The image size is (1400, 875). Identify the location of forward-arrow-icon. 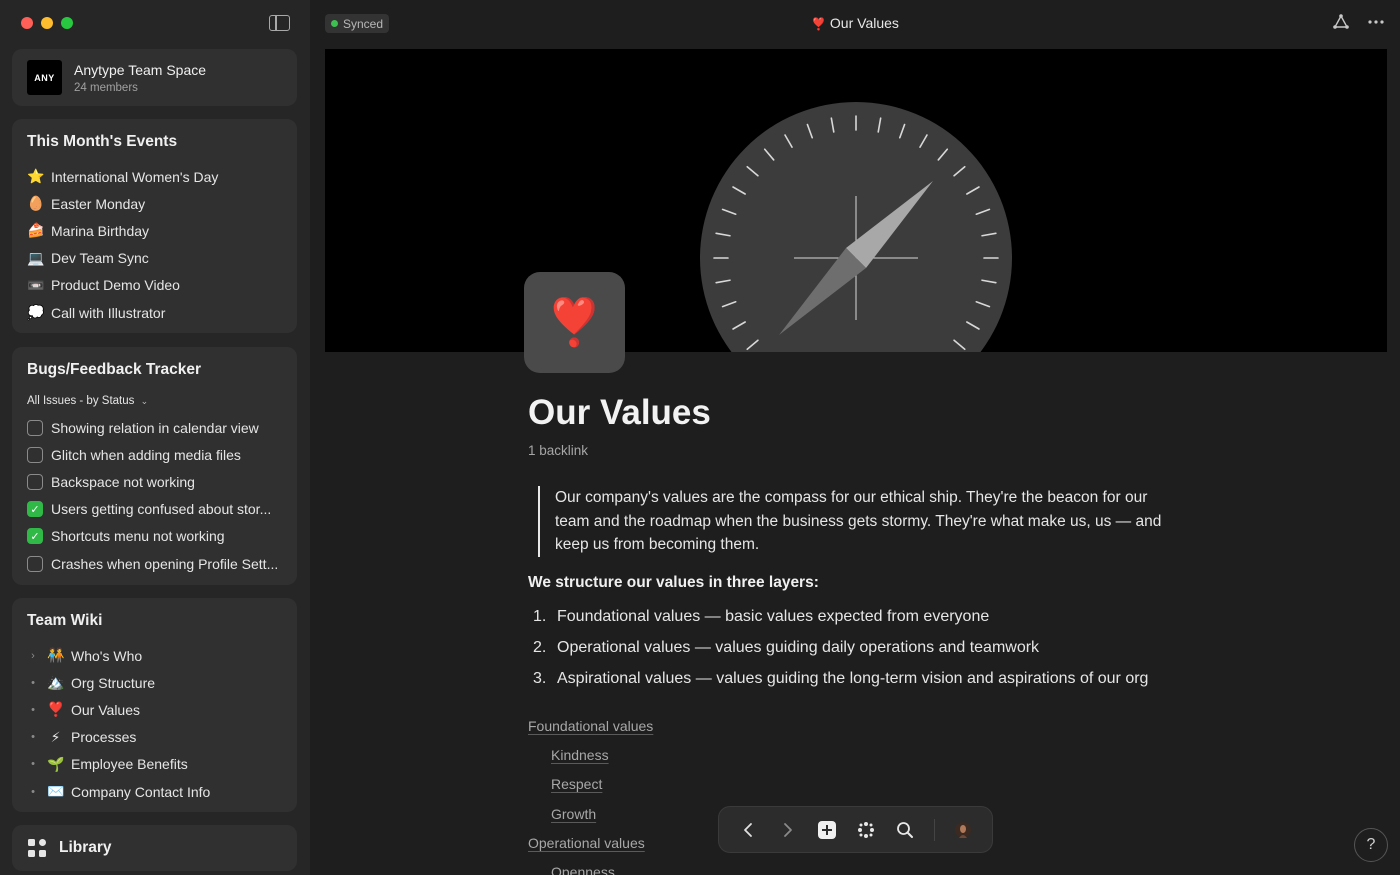
(788, 829).